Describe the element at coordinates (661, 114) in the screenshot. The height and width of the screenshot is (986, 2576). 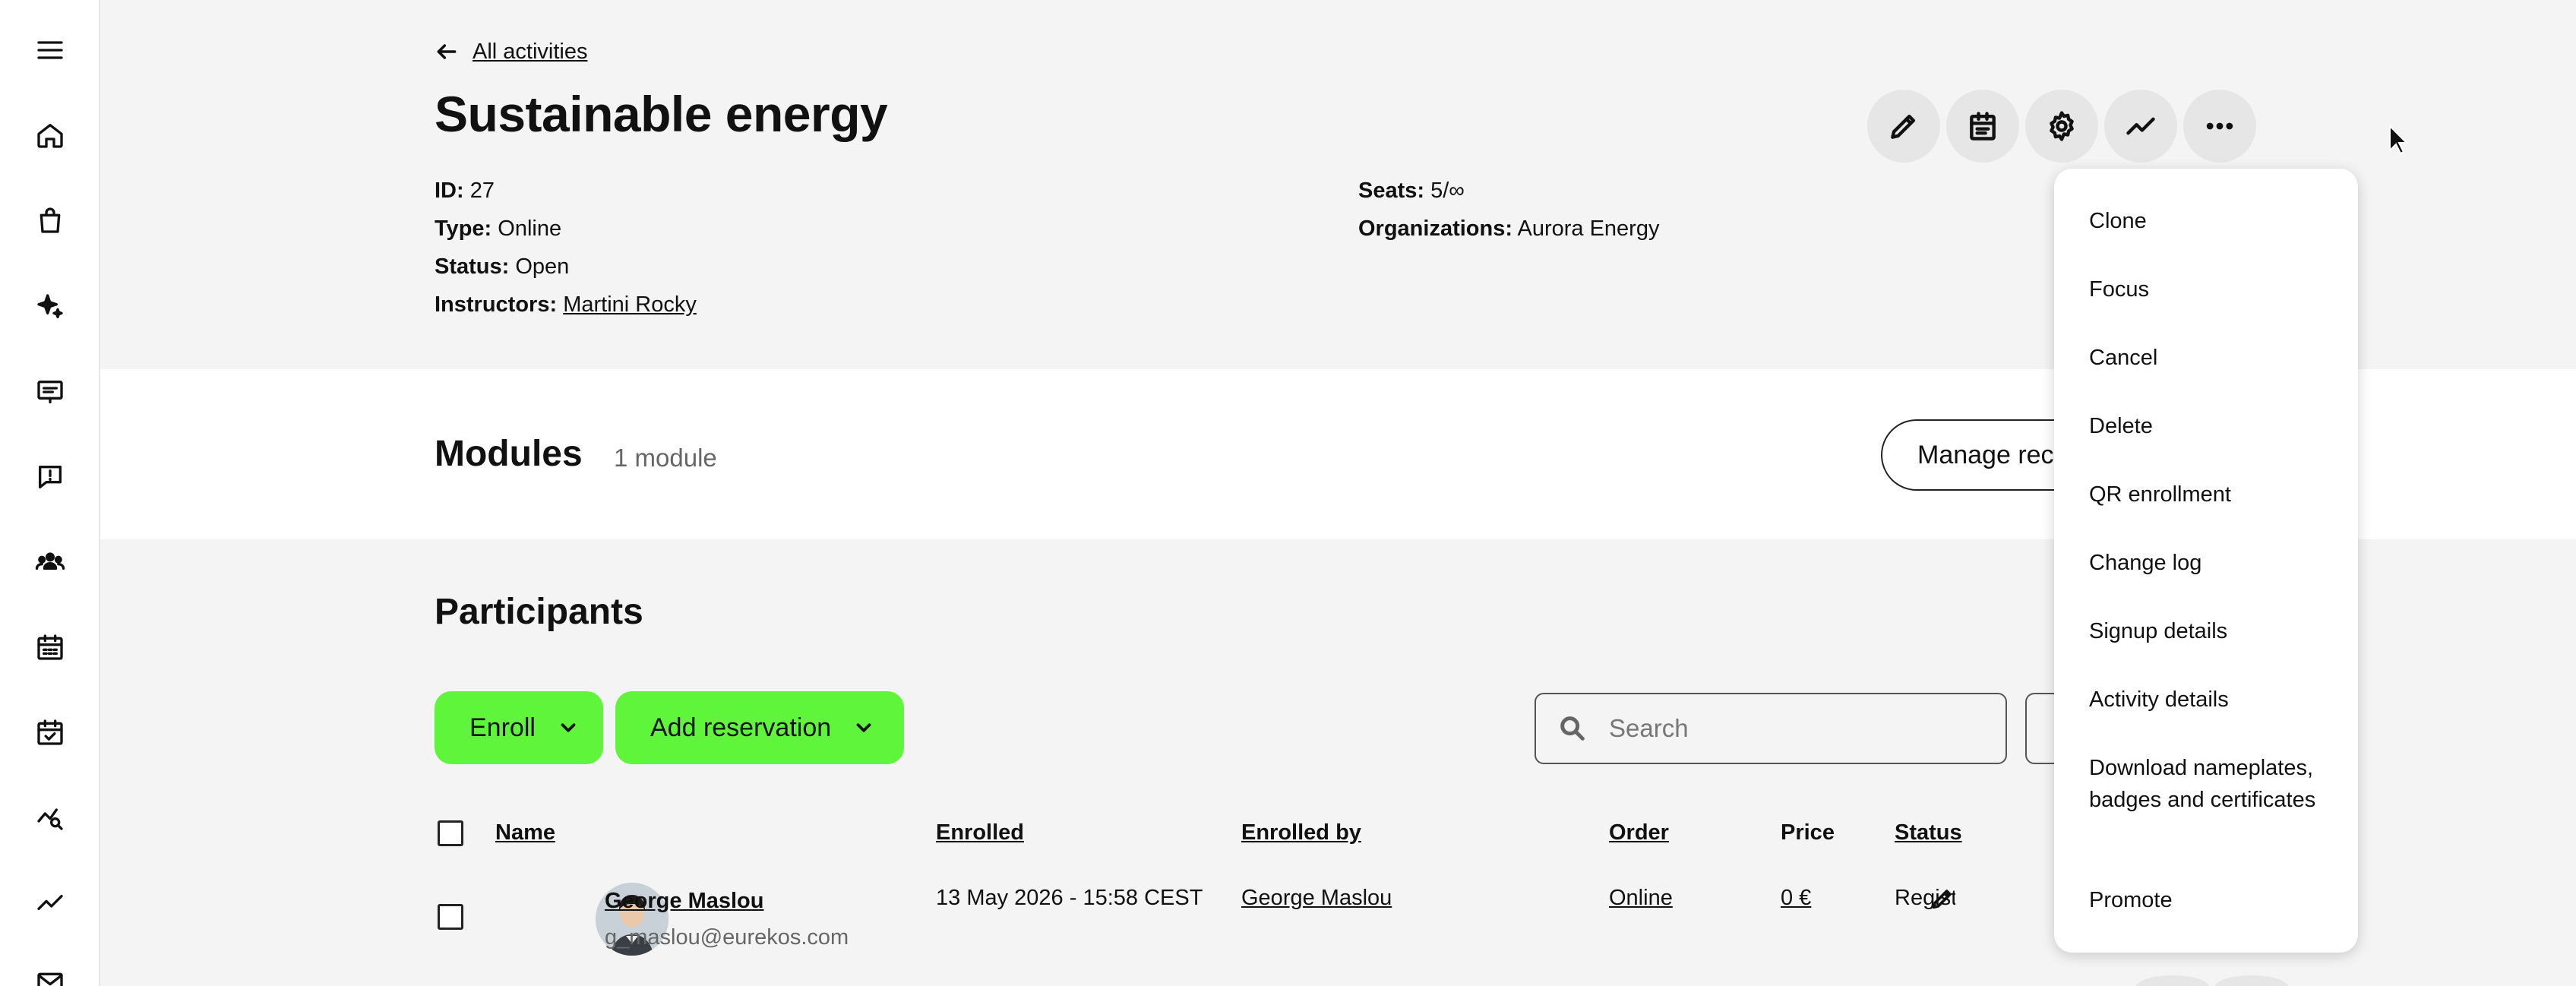
I see `page-title: Sustainable energy` at that location.